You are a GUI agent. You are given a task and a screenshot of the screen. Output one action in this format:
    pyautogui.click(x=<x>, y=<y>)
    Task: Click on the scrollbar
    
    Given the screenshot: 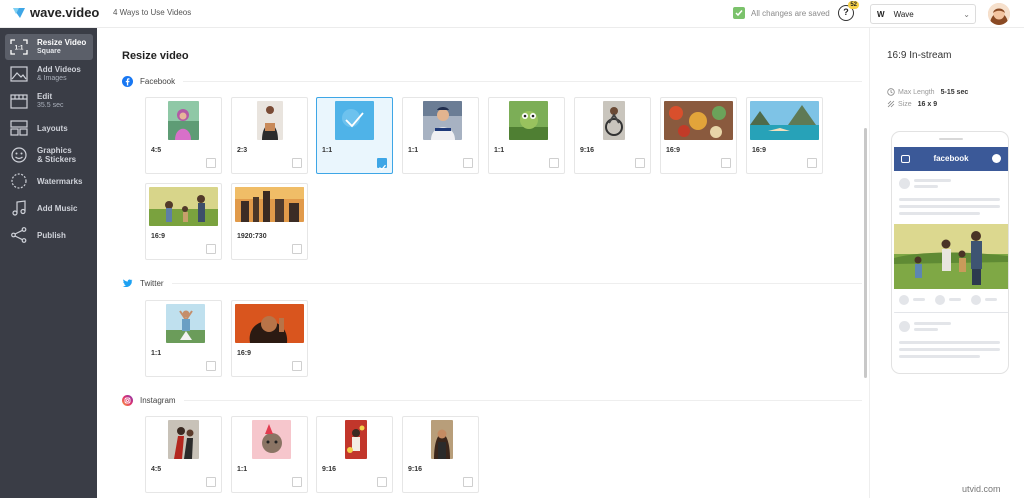 What is the action you would take?
    pyautogui.click(x=865, y=253)
    